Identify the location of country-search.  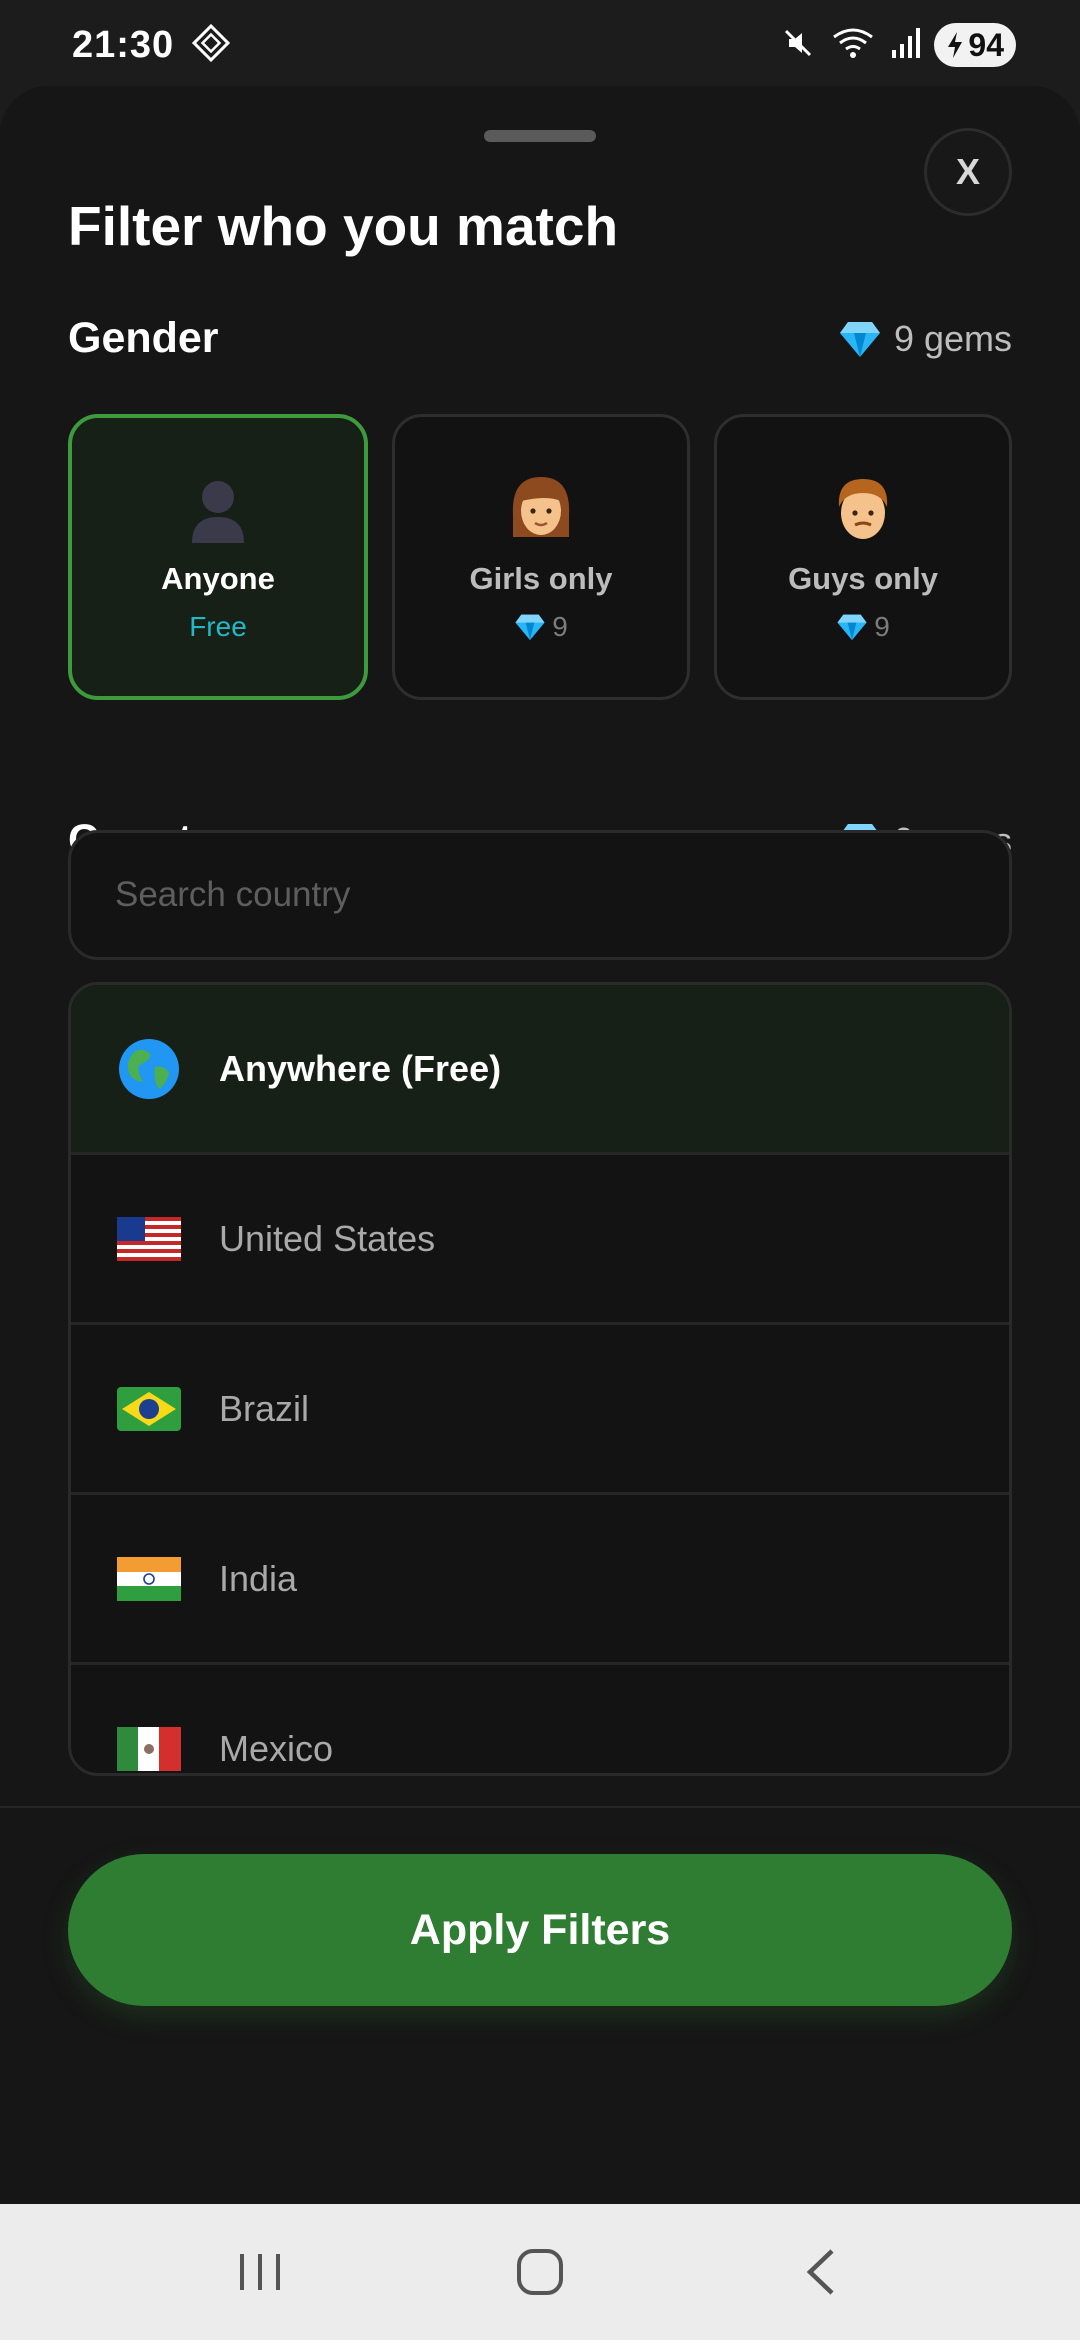
(540, 895).